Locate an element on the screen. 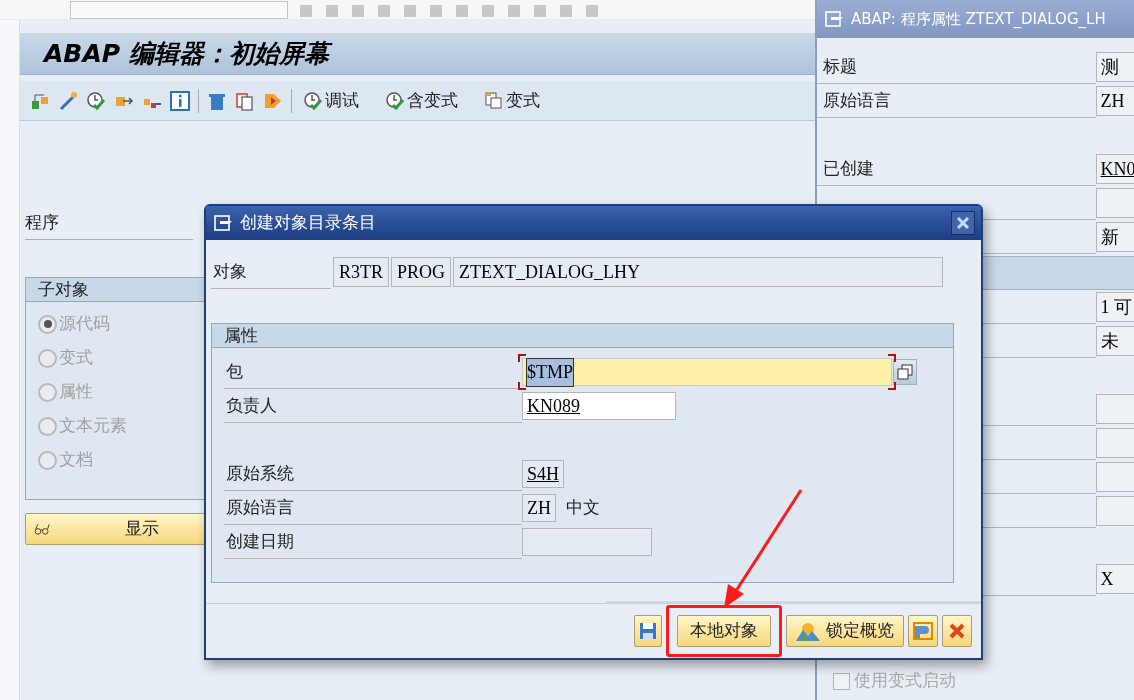 This screenshot has height=700, width=1134. local-object-button: 本地对象 is located at coordinates (724, 631).